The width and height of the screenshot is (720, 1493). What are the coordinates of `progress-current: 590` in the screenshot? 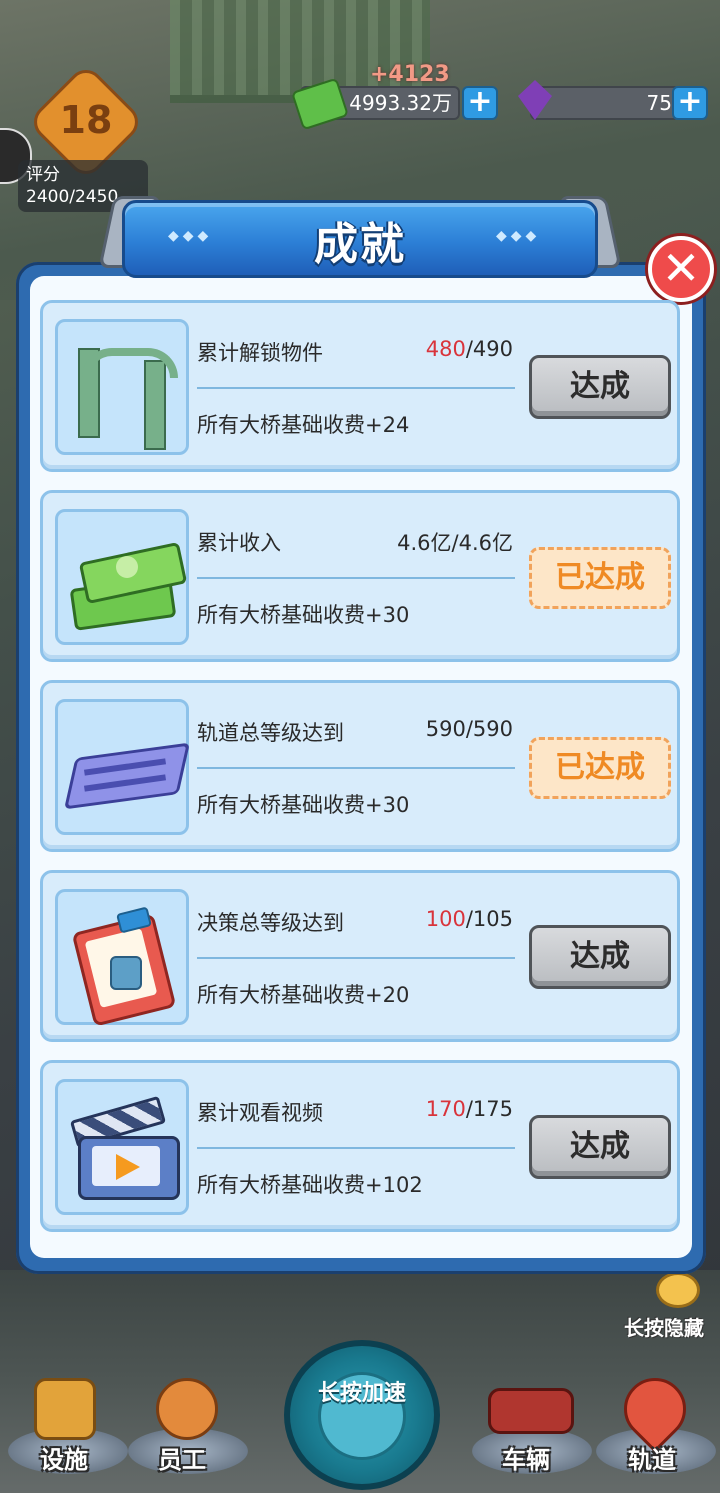 It's located at (445, 729).